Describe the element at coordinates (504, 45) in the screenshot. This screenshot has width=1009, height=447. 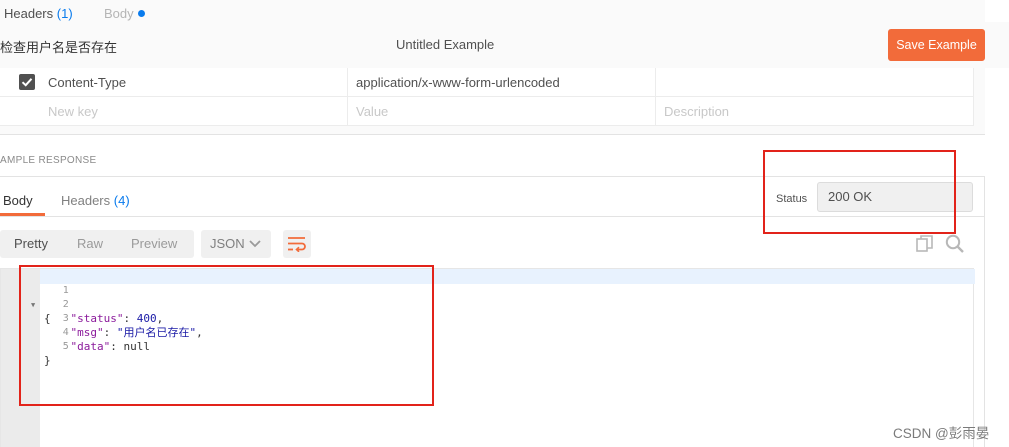
I see `example-modal-header: 检查用户名是否存在 Untitled Example Save Example` at that location.